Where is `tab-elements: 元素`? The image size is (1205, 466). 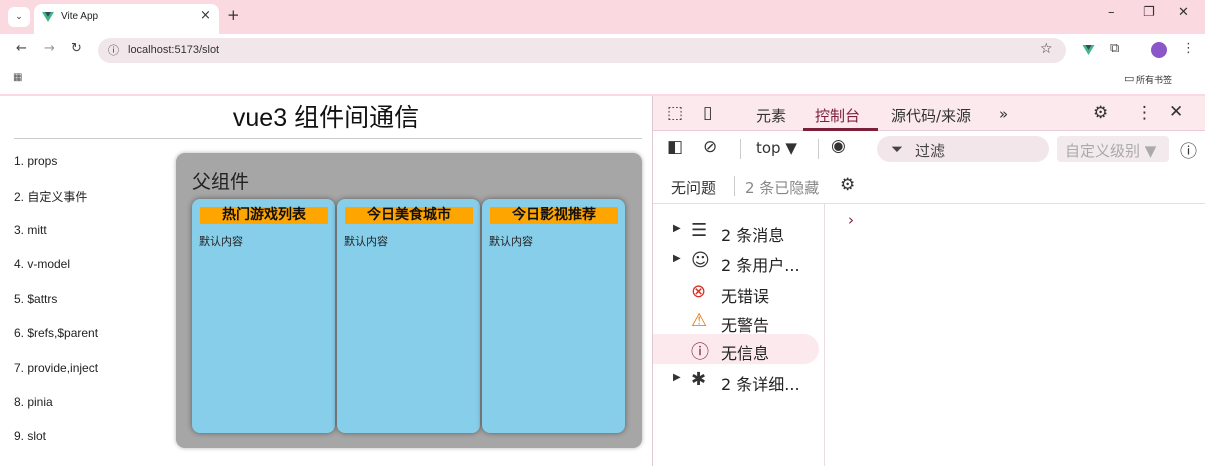
tab-elements: 元素 is located at coordinates (771, 115).